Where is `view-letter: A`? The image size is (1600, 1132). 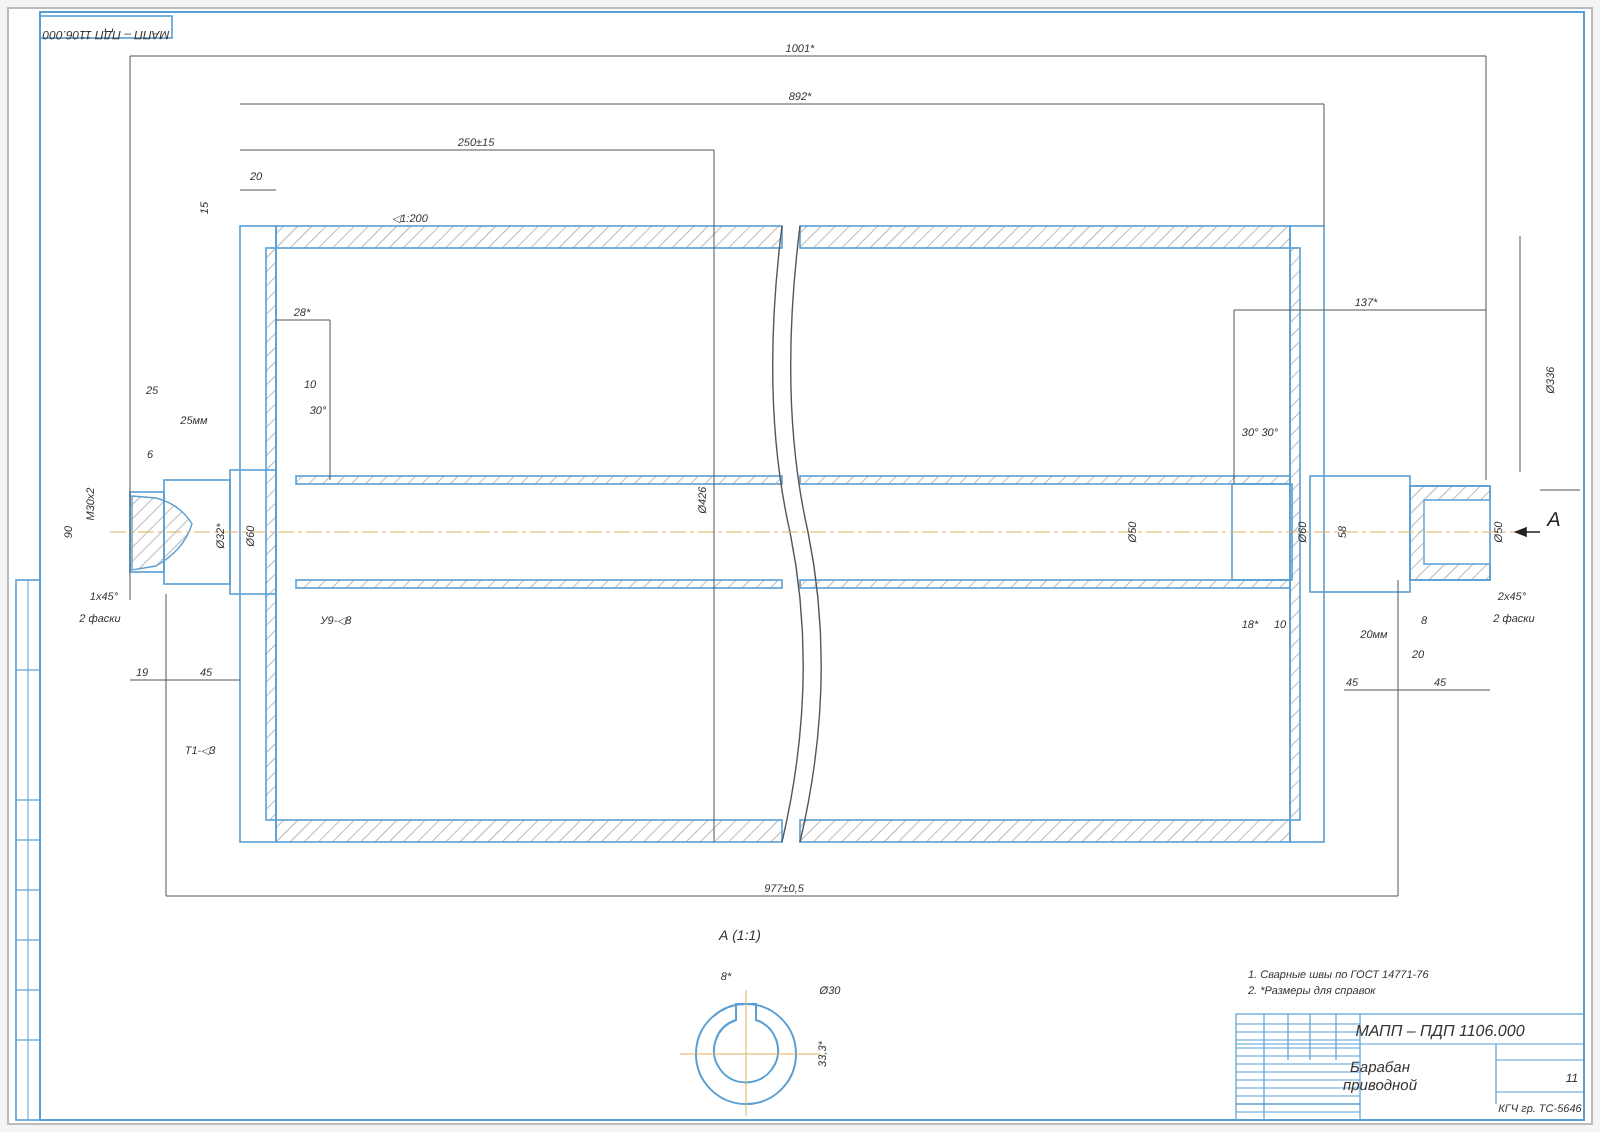 view-letter: A is located at coordinates (1554, 521).